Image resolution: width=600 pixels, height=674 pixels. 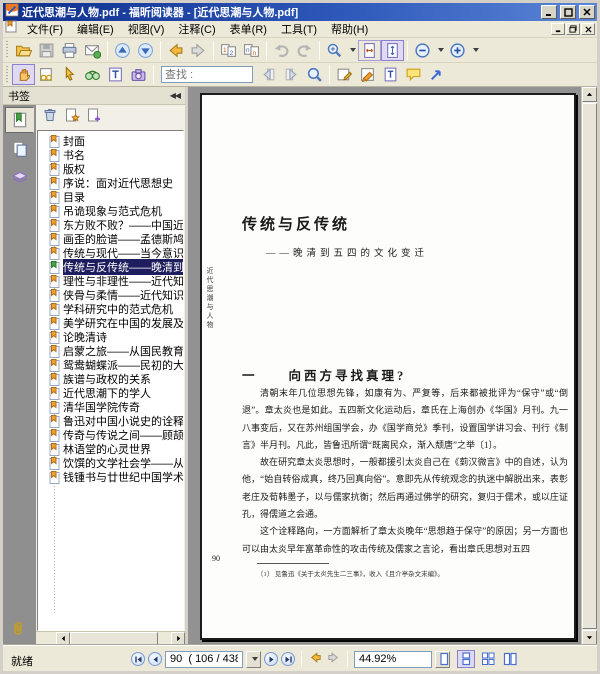 I want to click on view-back-button, so click(x=315, y=659).